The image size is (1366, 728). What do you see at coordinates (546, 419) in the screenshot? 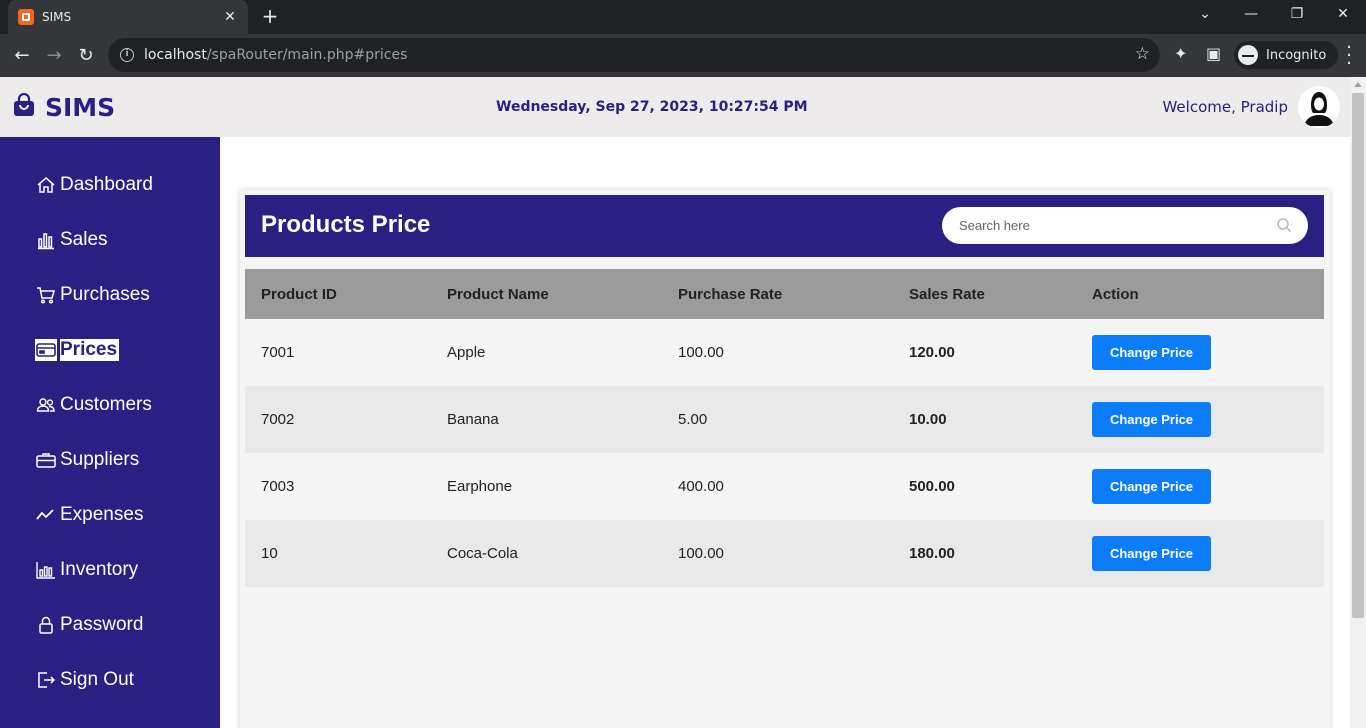
I see `product-name: Banana` at bounding box center [546, 419].